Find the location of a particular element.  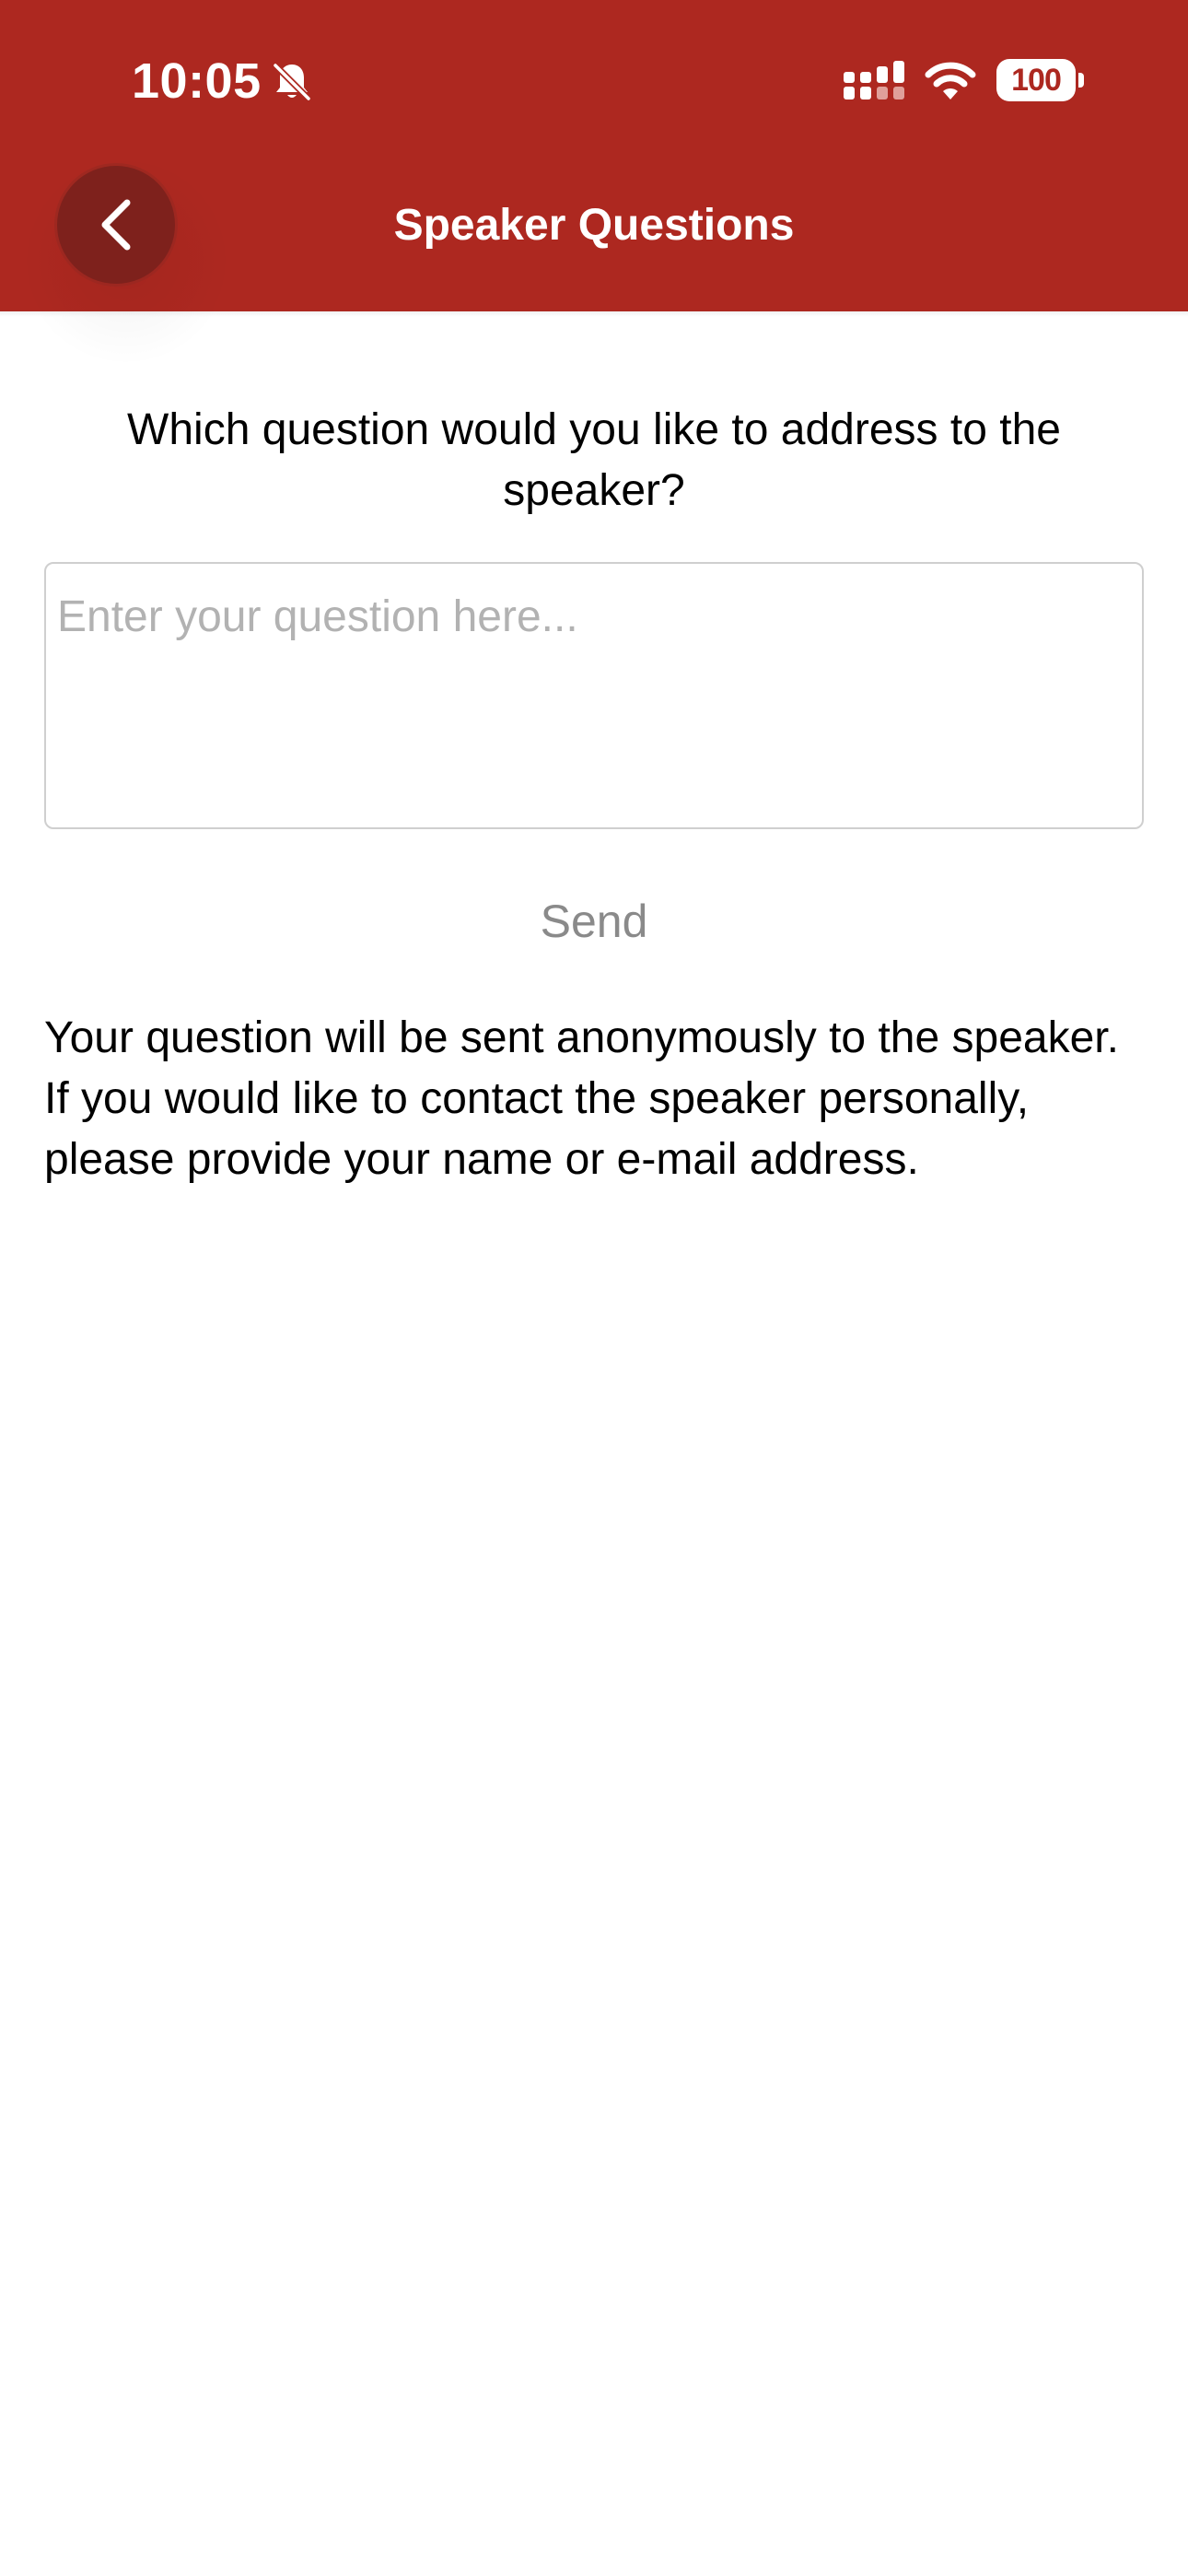

wifi-icon is located at coordinates (951, 81).